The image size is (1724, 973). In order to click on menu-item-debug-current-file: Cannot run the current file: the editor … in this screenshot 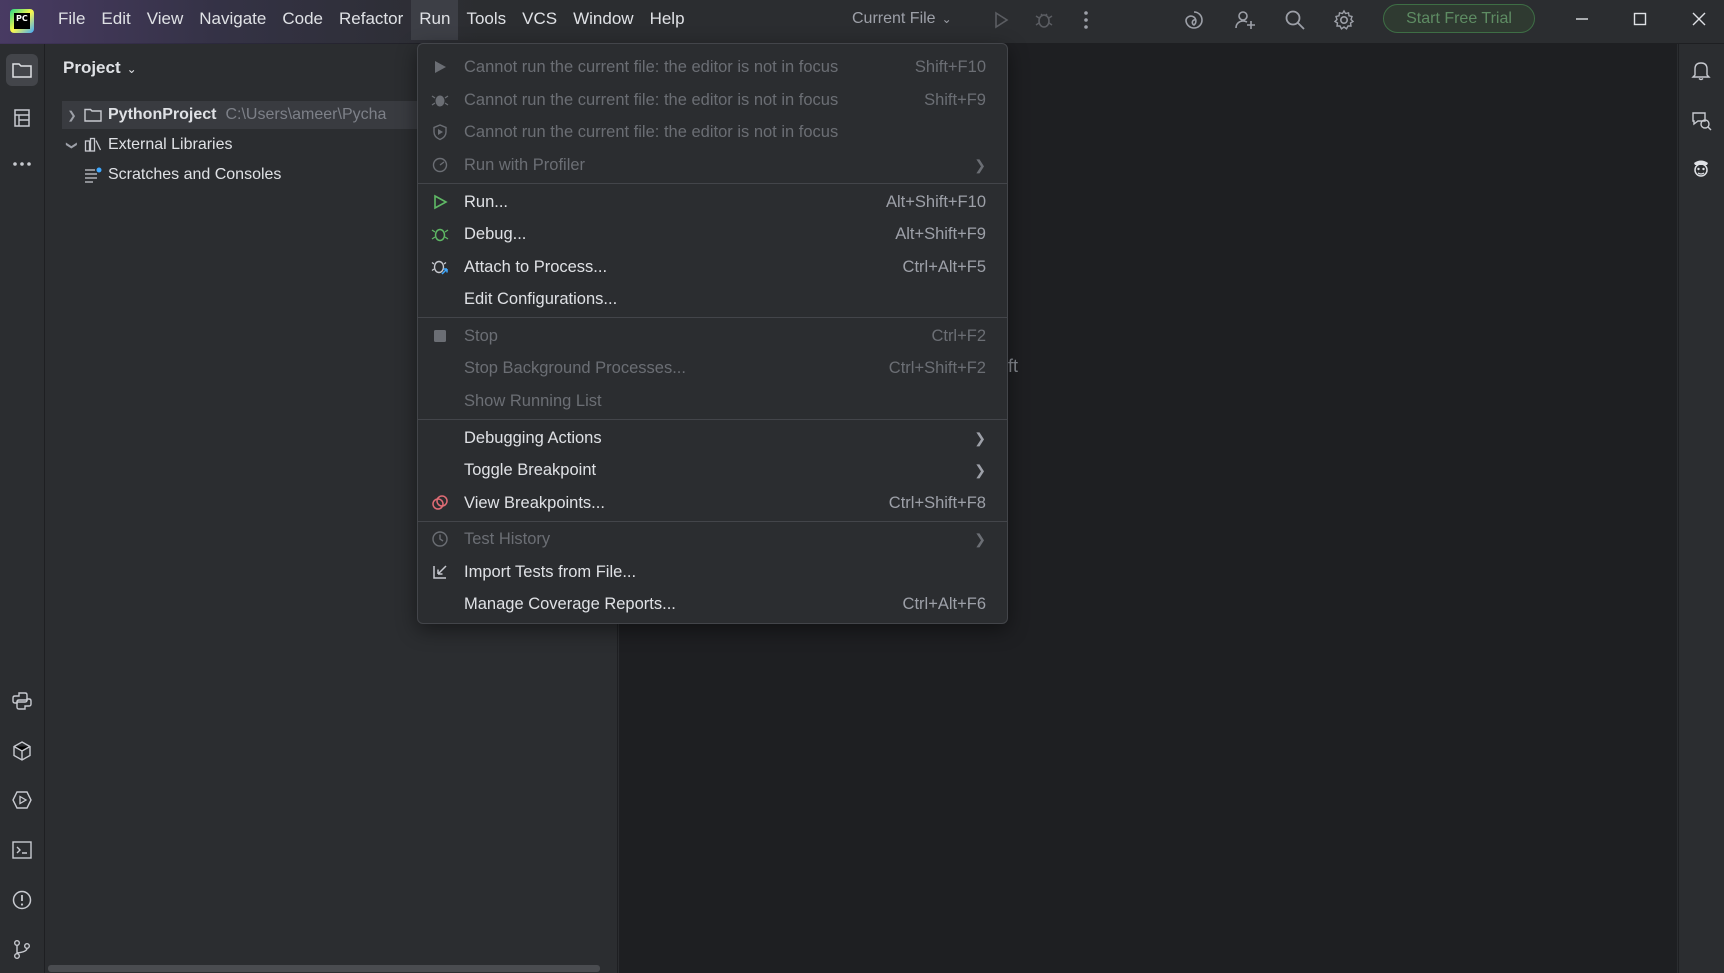, I will do `click(712, 100)`.